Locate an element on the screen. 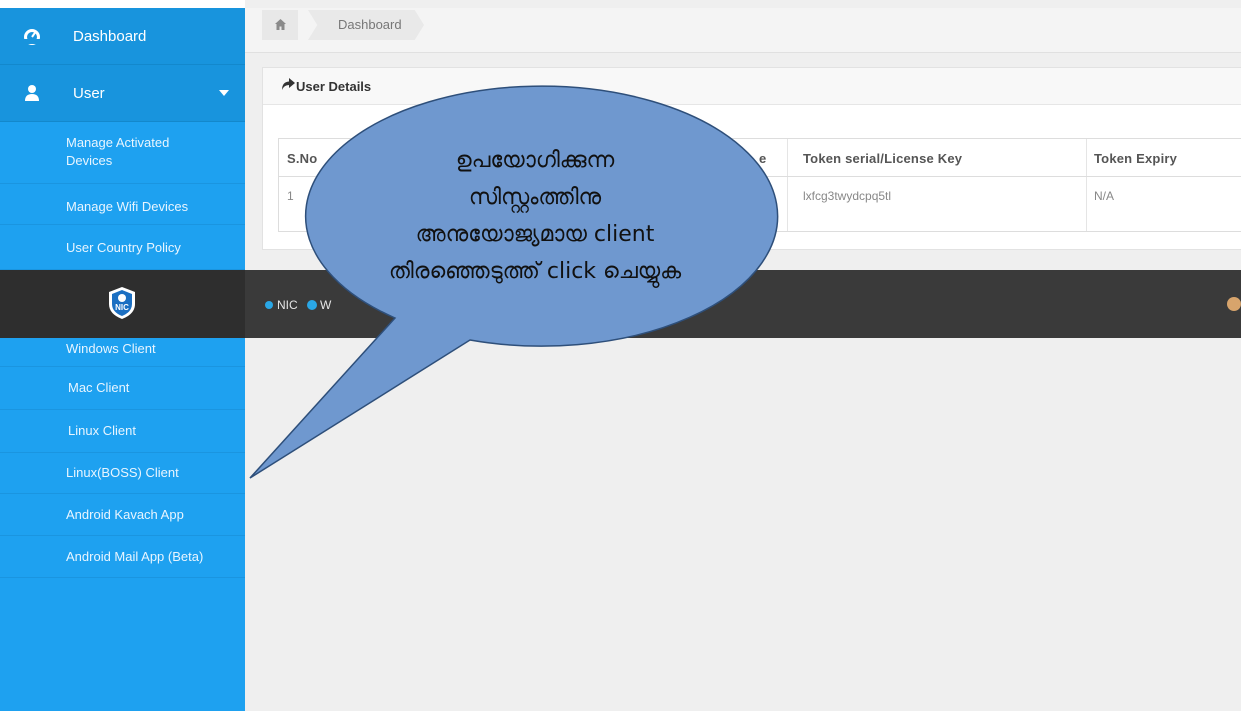 This screenshot has width=1241, height=711. sidebar-subitem-label: Manage Activated Devices is located at coordinates (118, 151).